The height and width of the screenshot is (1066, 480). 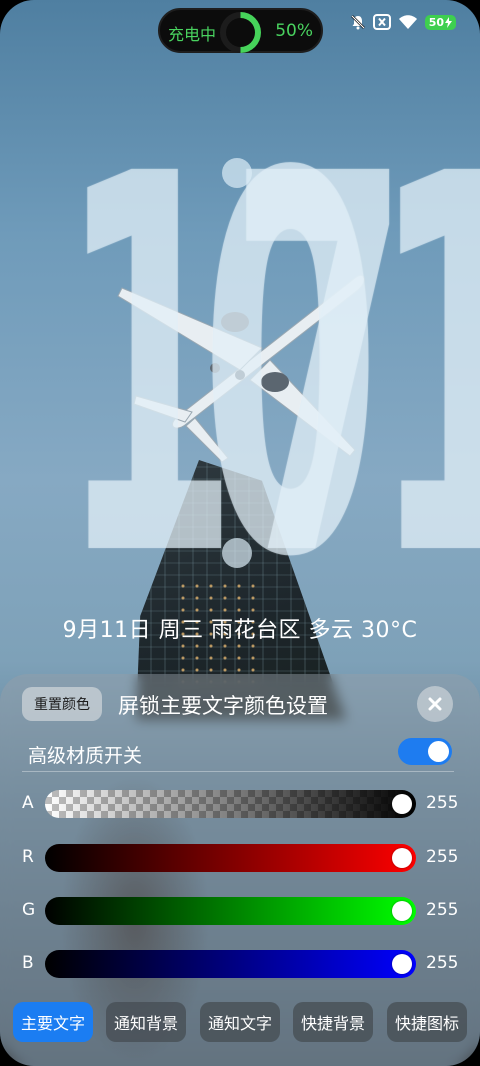 What do you see at coordinates (448, 22) in the screenshot?
I see `bolt-icon` at bounding box center [448, 22].